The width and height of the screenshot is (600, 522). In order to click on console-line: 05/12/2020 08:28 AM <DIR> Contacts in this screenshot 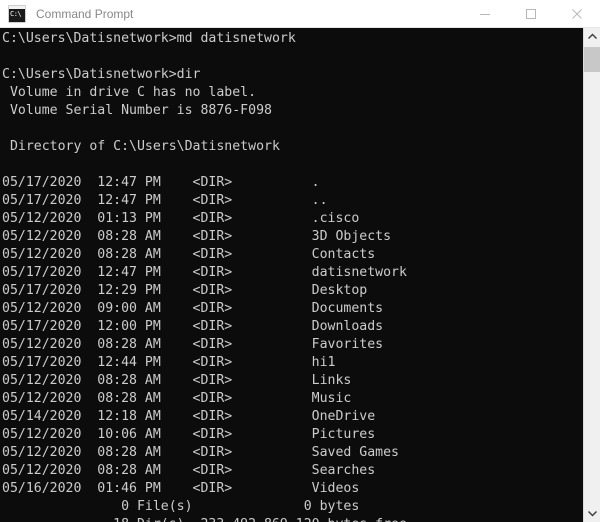, I will do `click(189, 254)`.